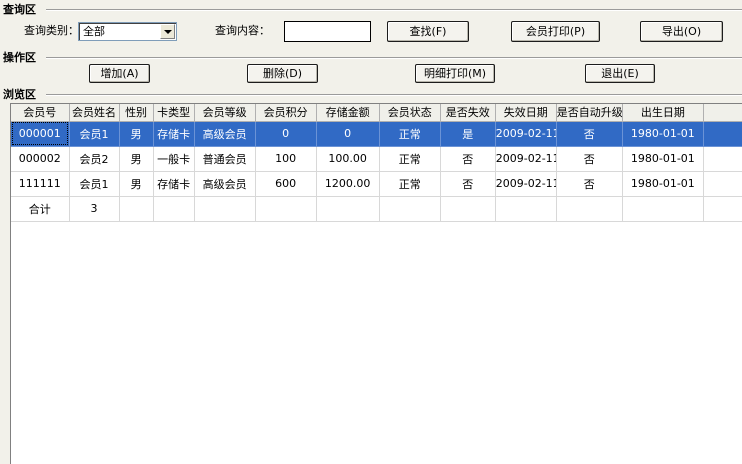  Describe the element at coordinates (286, 184) in the screenshot. I see `cell-points: 600` at that location.